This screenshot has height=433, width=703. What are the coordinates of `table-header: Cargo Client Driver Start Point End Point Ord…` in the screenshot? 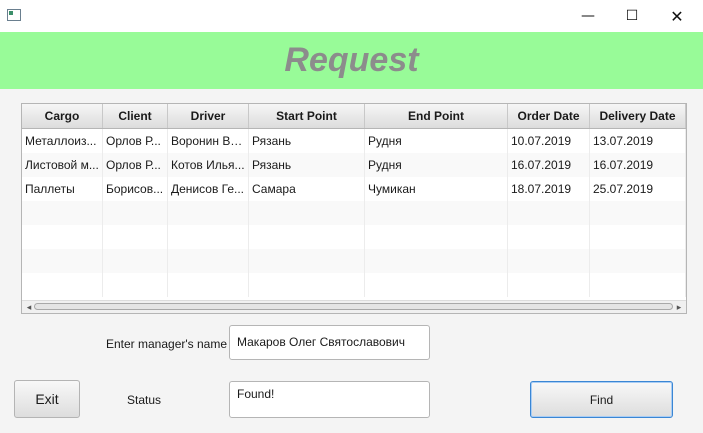 It's located at (354, 116).